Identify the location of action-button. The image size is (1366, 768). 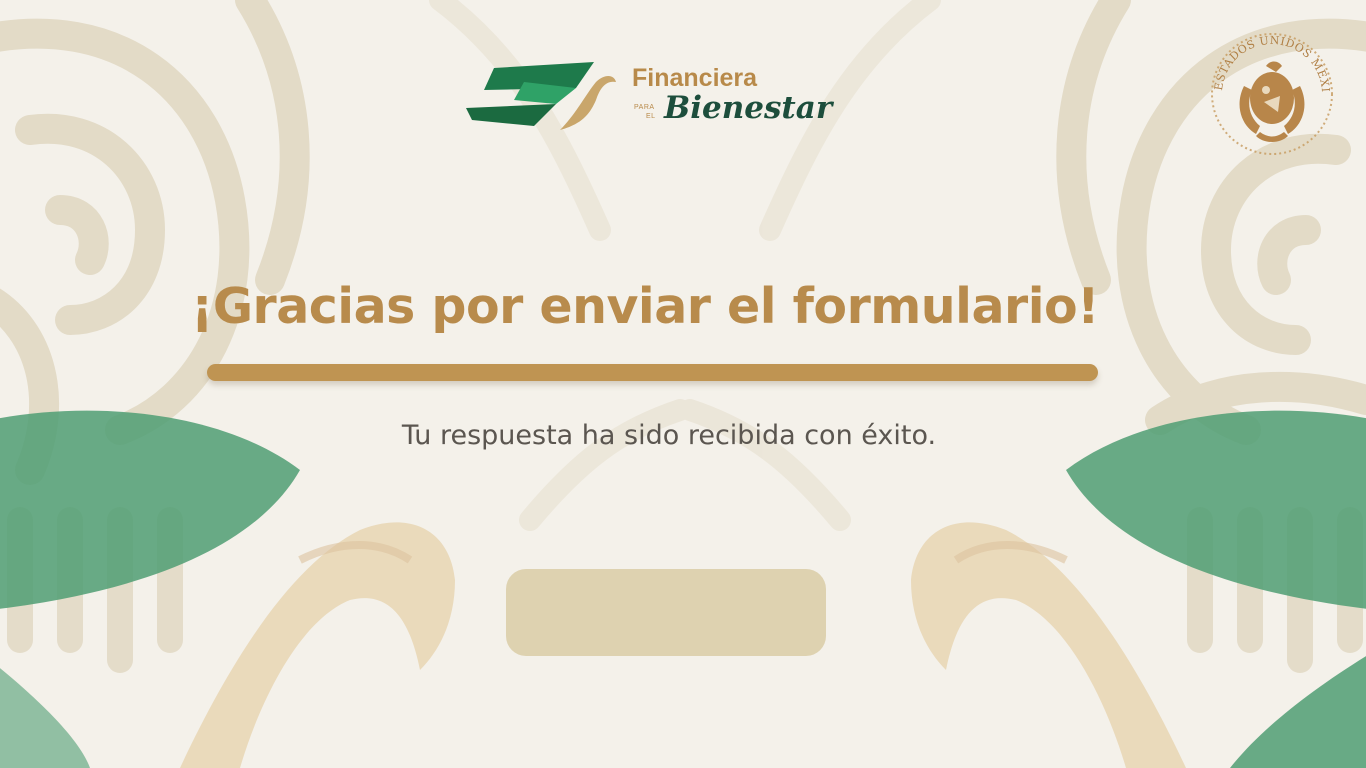
(666, 612).